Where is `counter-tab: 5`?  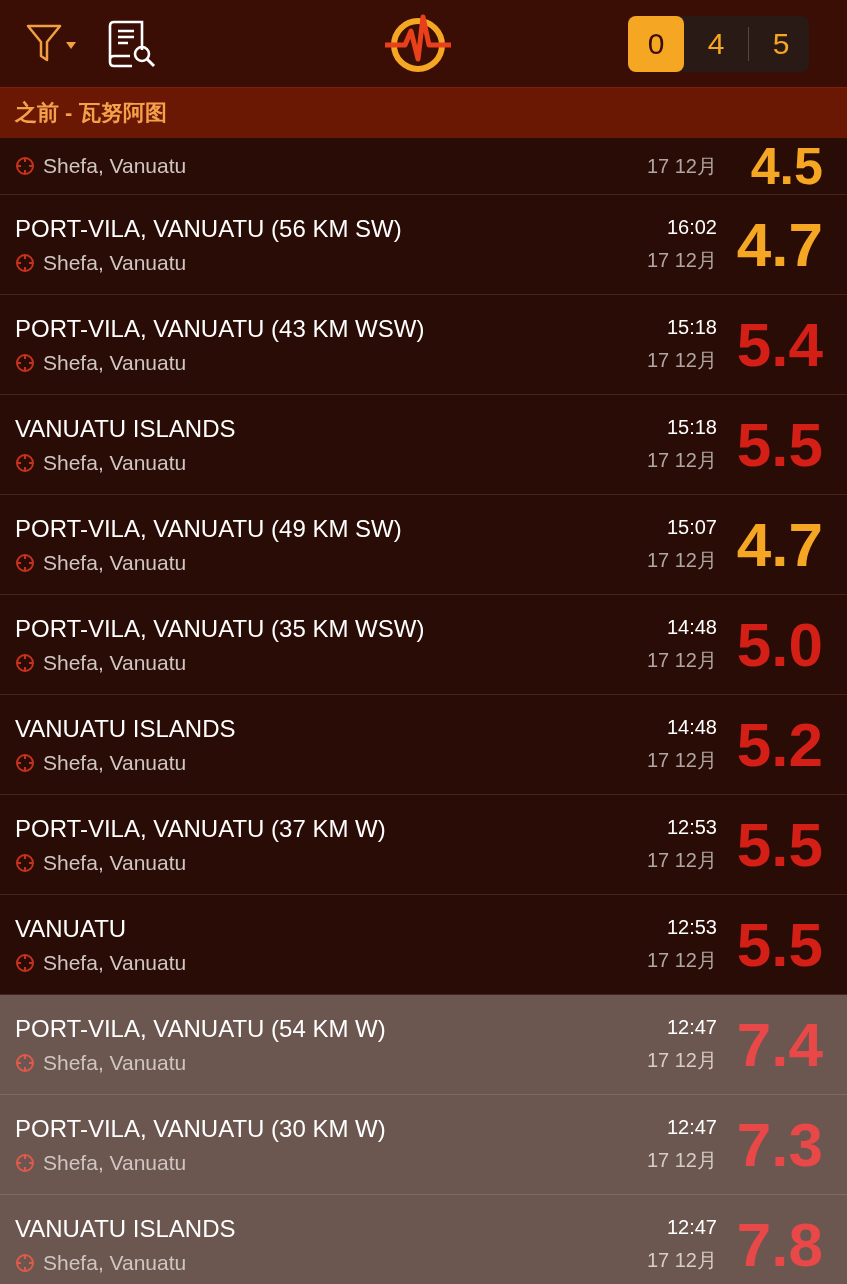
counter-tab: 5 is located at coordinates (781, 43).